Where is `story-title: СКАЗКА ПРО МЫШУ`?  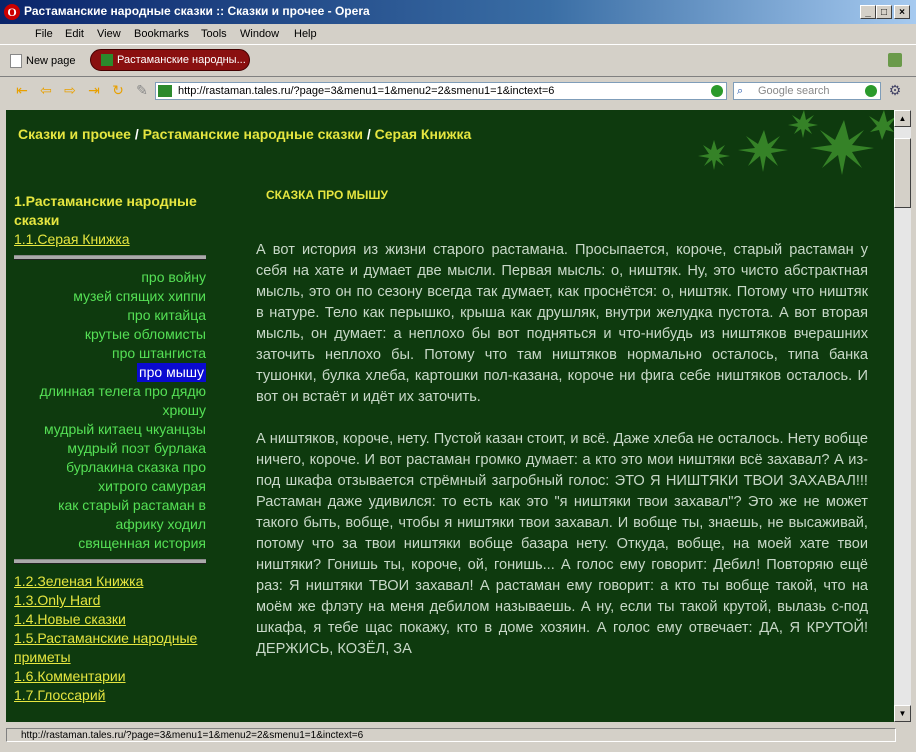
story-title: СКАЗКА ПРО МЫШУ is located at coordinates (327, 195).